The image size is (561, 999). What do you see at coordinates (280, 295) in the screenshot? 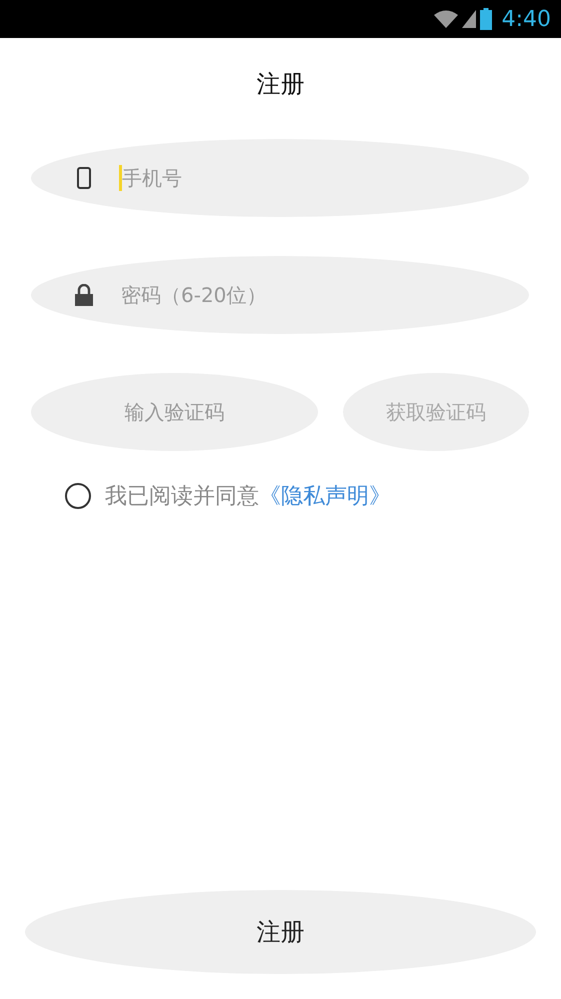
I see `input-field: 密码（6-20位）` at bounding box center [280, 295].